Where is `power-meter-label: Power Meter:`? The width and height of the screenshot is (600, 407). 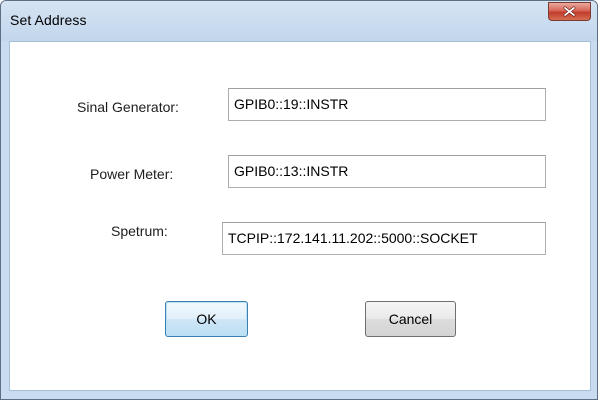 power-meter-label: Power Meter: is located at coordinates (132, 174).